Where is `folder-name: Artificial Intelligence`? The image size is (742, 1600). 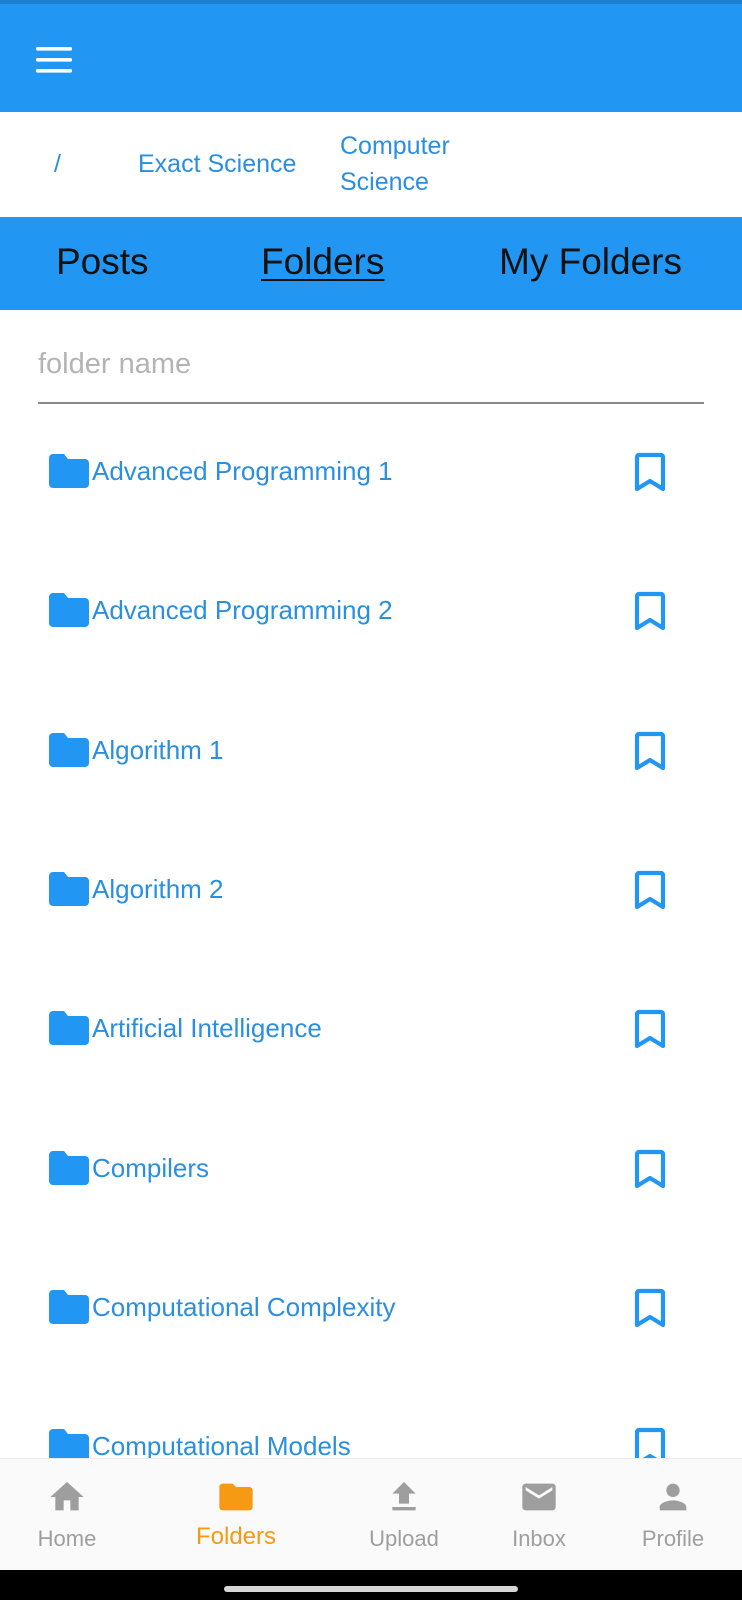 folder-name: Artificial Intelligence is located at coordinates (207, 1028).